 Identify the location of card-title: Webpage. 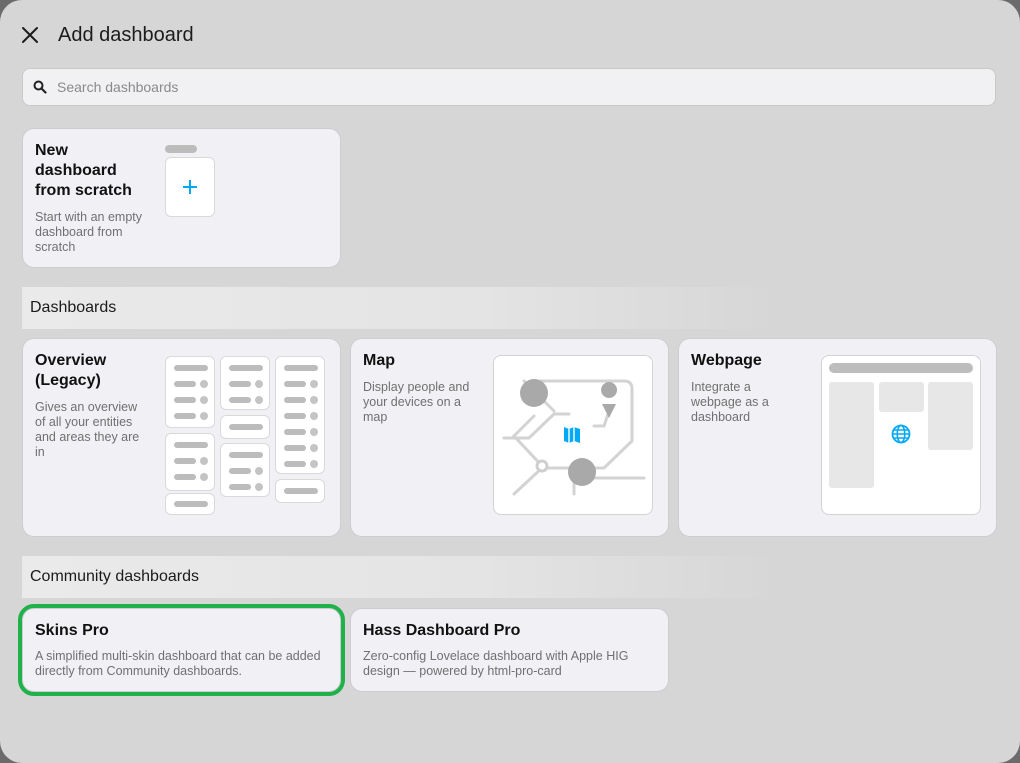
(726, 360).